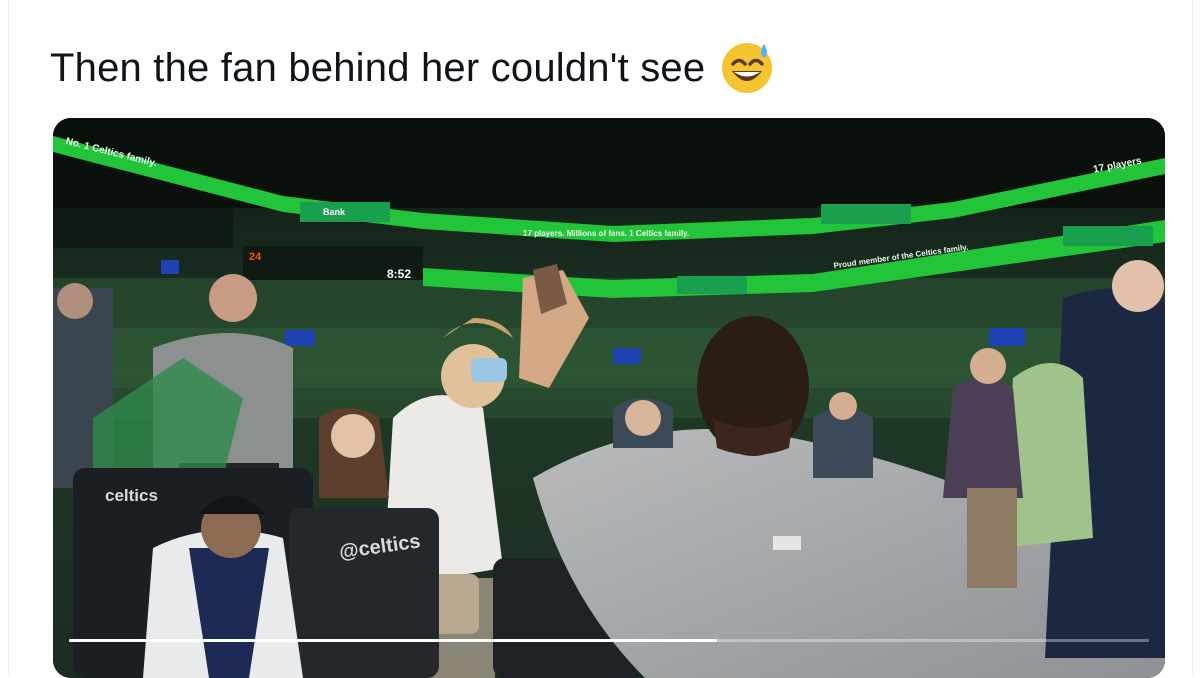  Describe the element at coordinates (393, 640) in the screenshot. I see `video-progress-fill` at that location.